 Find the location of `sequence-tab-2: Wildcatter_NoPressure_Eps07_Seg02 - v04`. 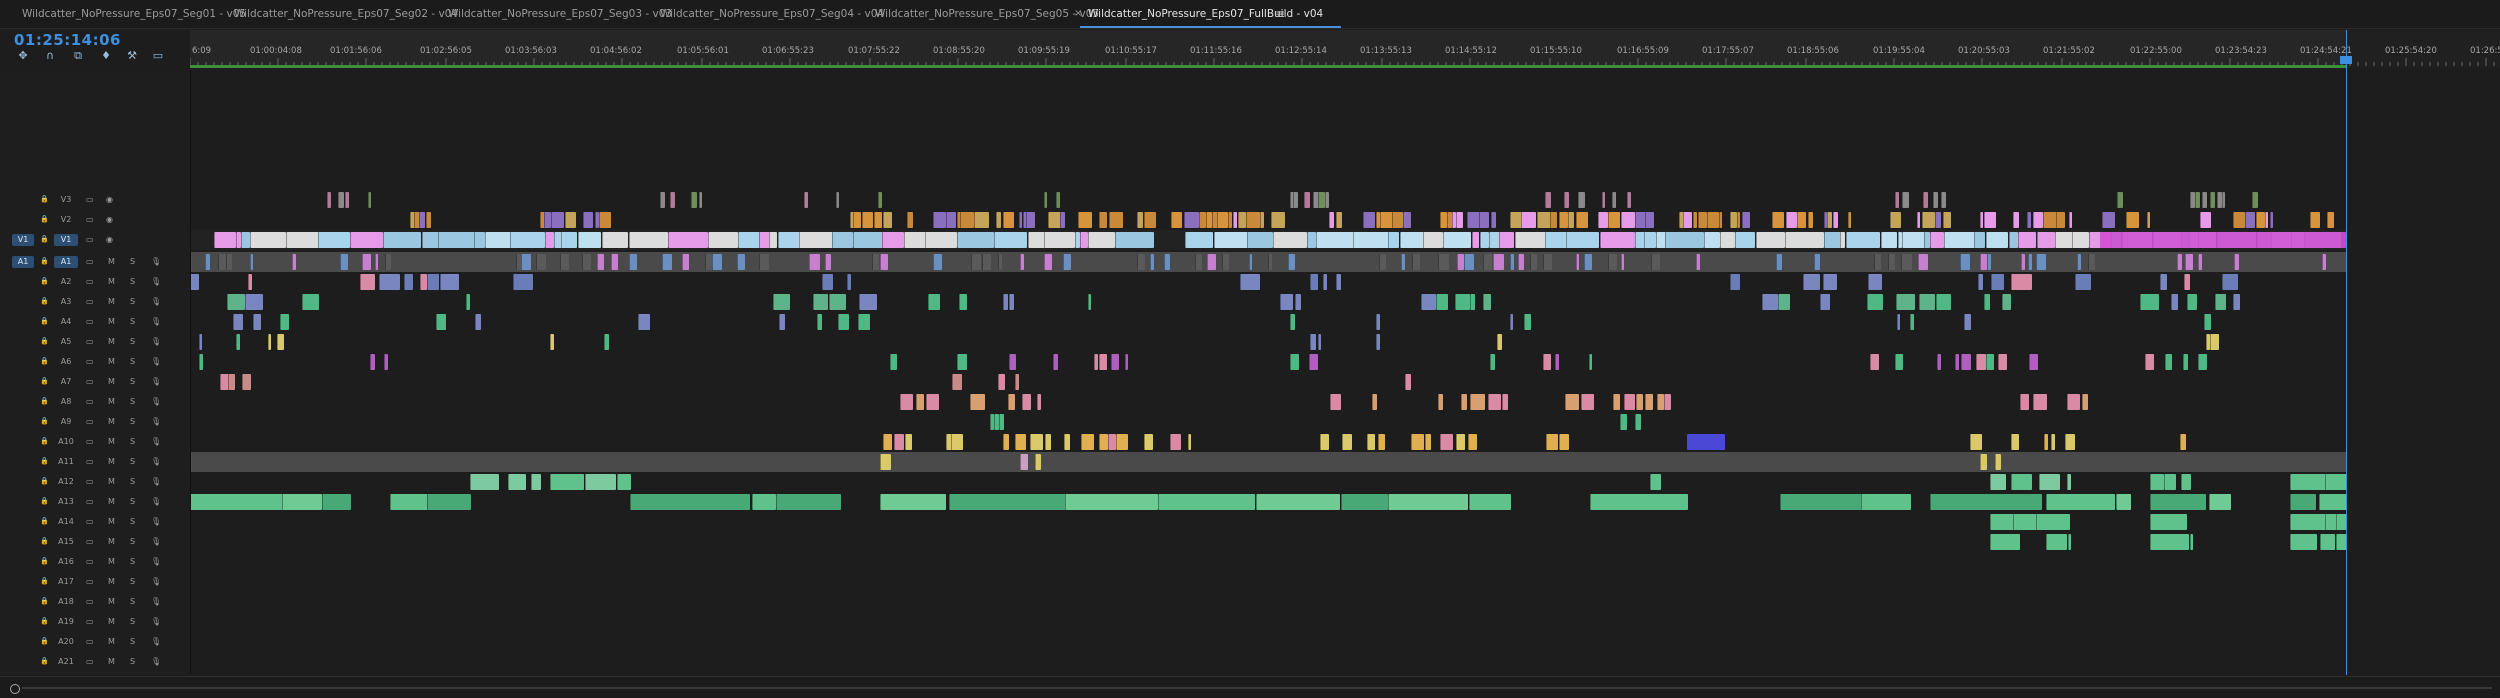

sequence-tab-2: Wildcatter_NoPressure_Eps07_Seg02 - v04 is located at coordinates (346, 14).